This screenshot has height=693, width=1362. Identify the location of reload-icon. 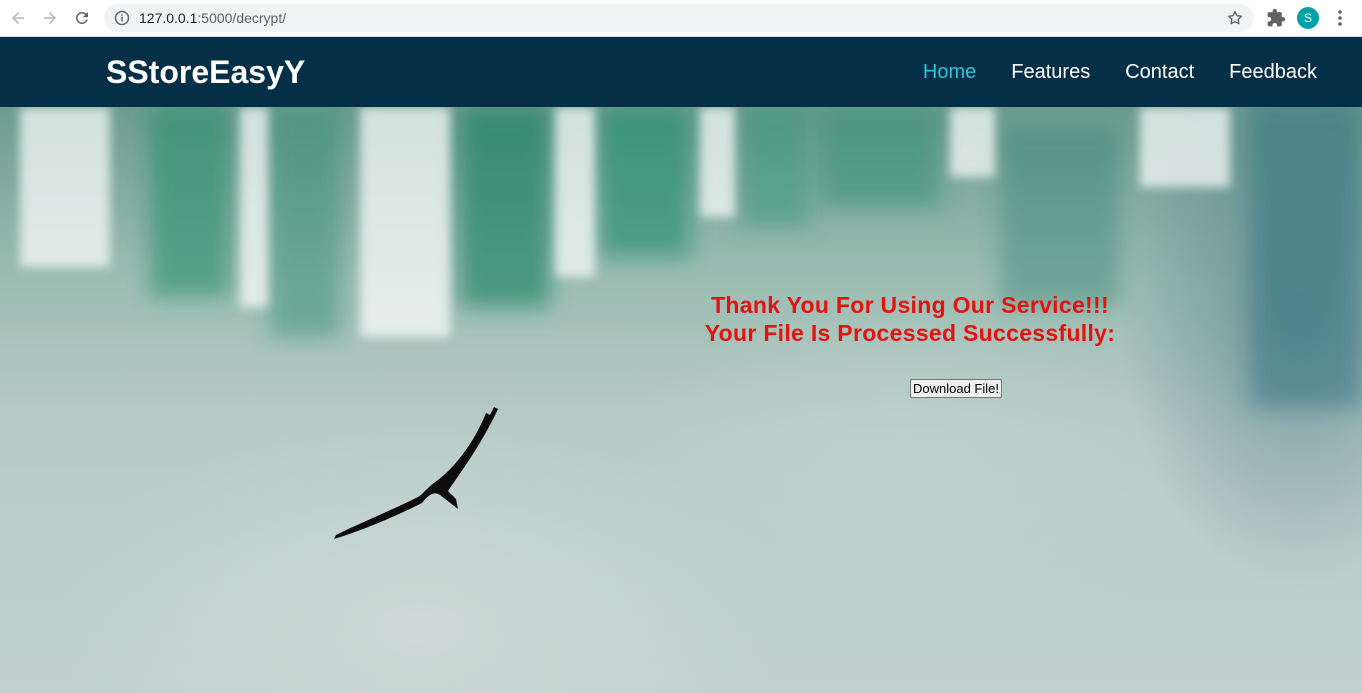
(82, 18).